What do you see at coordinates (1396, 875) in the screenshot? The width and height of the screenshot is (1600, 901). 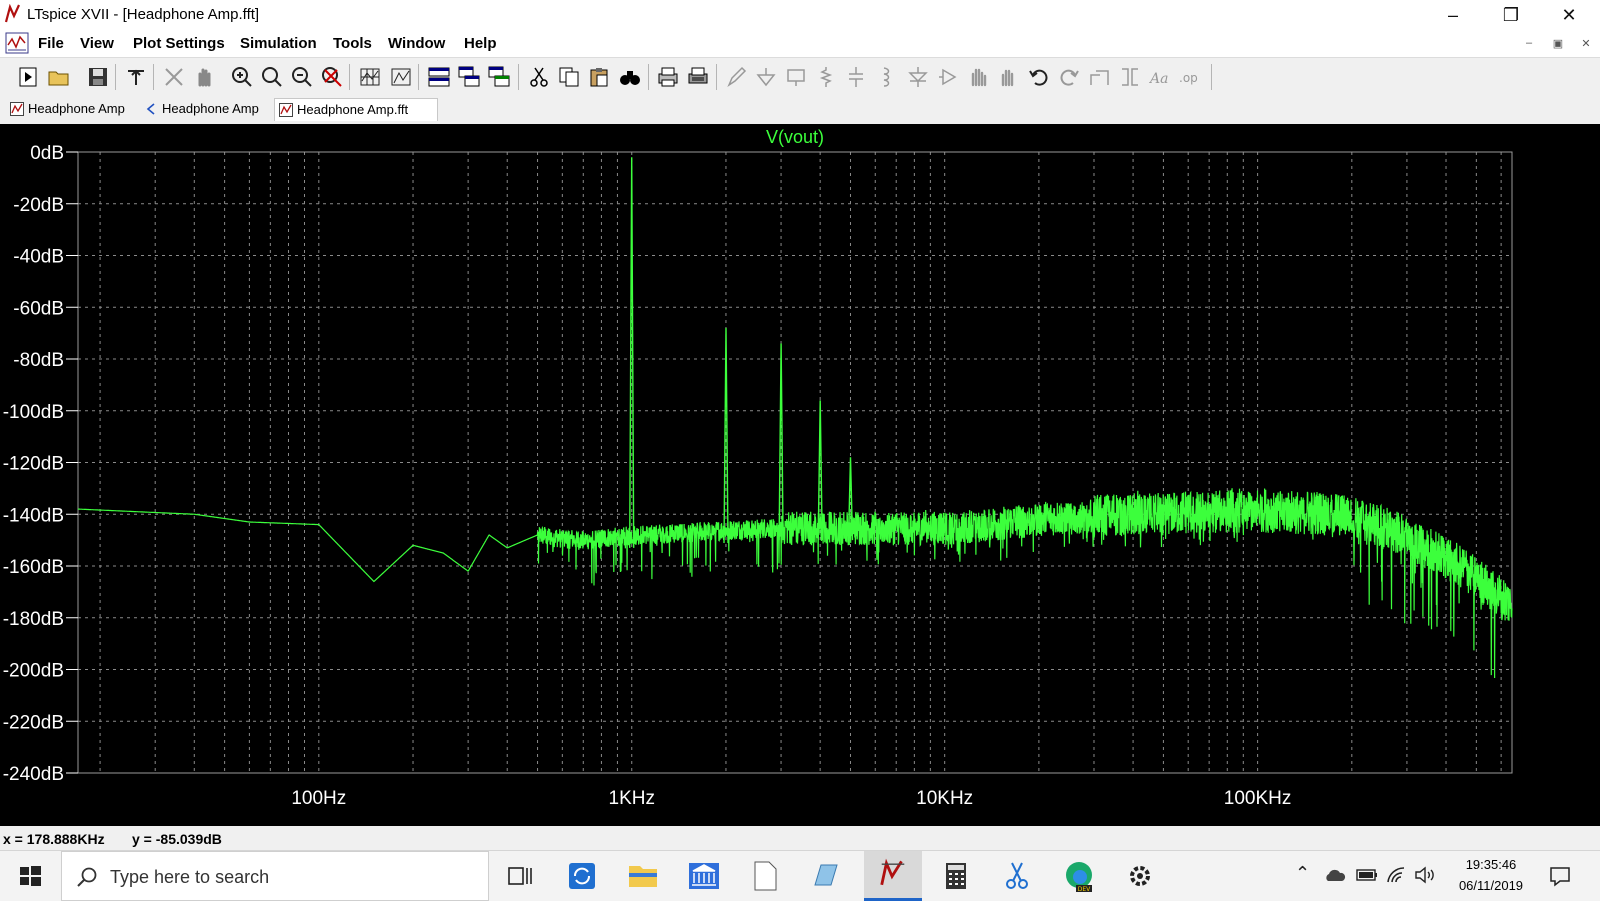 I see `wifi-icon` at bounding box center [1396, 875].